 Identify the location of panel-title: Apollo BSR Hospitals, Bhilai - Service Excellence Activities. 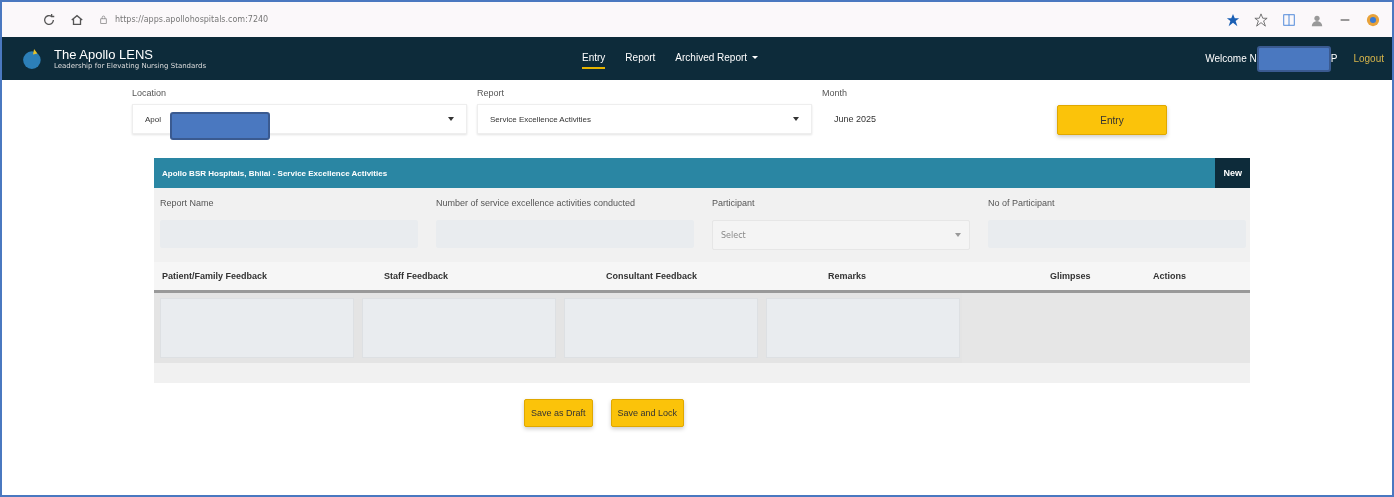
(275, 173).